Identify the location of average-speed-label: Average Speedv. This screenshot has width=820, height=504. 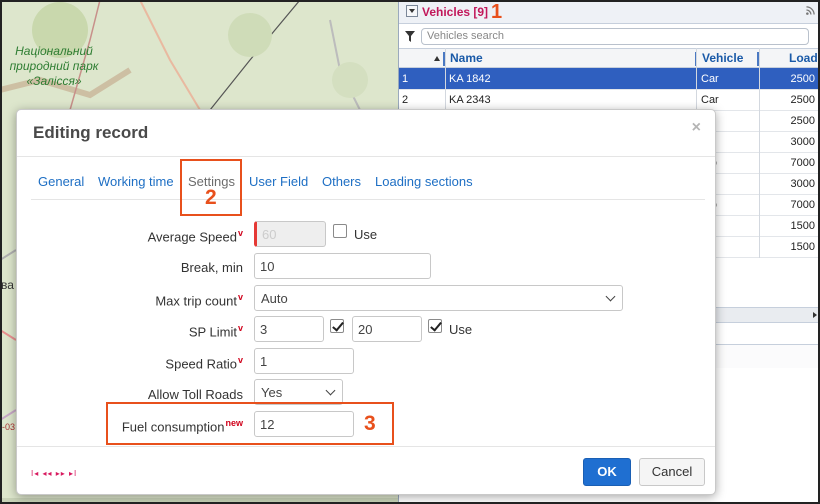
(195, 236).